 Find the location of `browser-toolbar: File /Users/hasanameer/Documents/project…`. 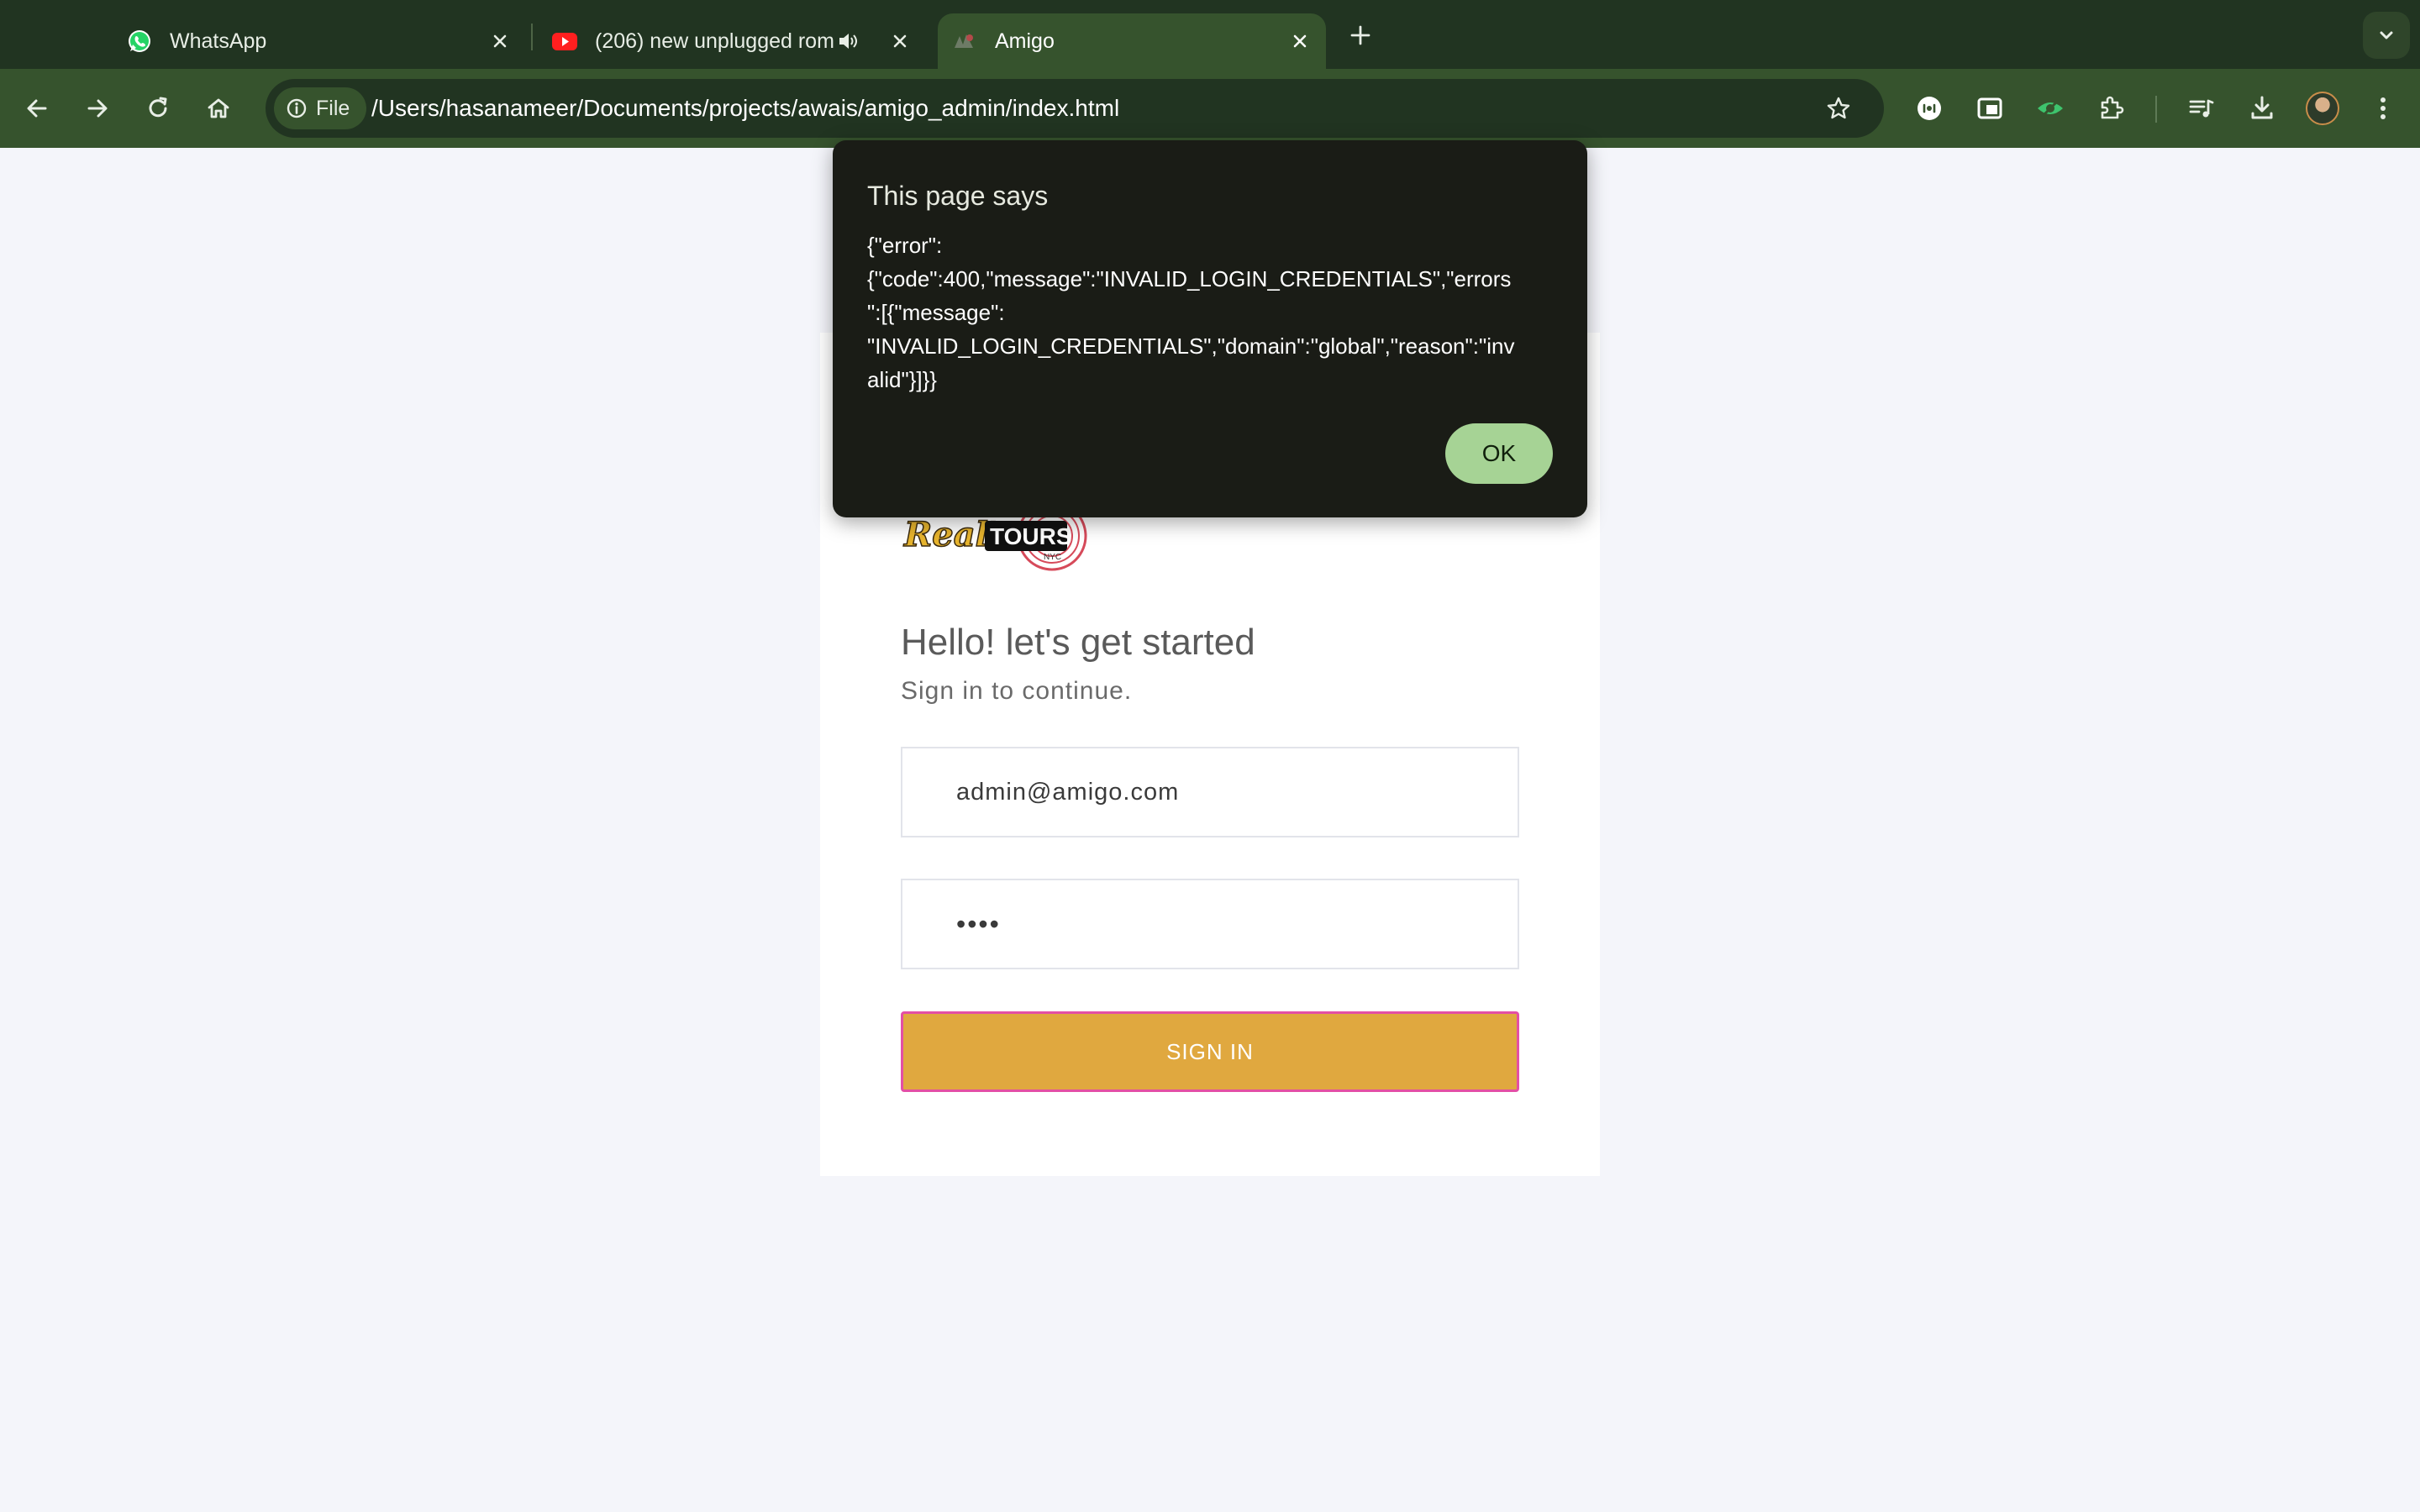

browser-toolbar: File /Users/hasanameer/Documents/project… is located at coordinates (1210, 108).